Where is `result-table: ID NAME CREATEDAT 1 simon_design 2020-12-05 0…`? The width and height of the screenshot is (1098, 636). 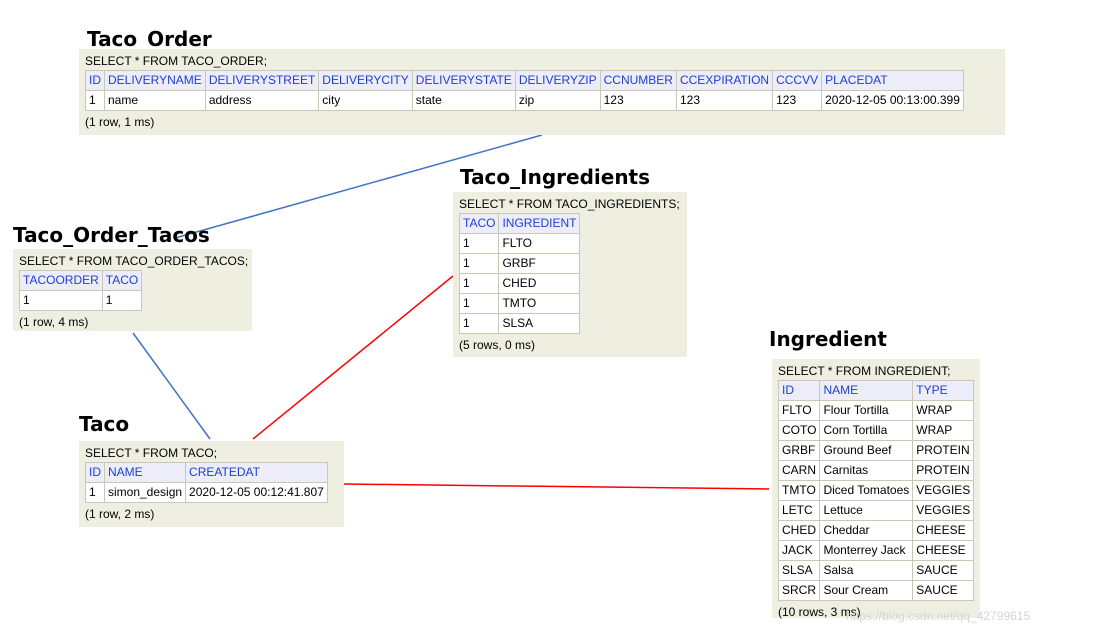
result-table: ID NAME CREATEDAT 1 simon_design 2020-12-05 0… is located at coordinates (206, 482).